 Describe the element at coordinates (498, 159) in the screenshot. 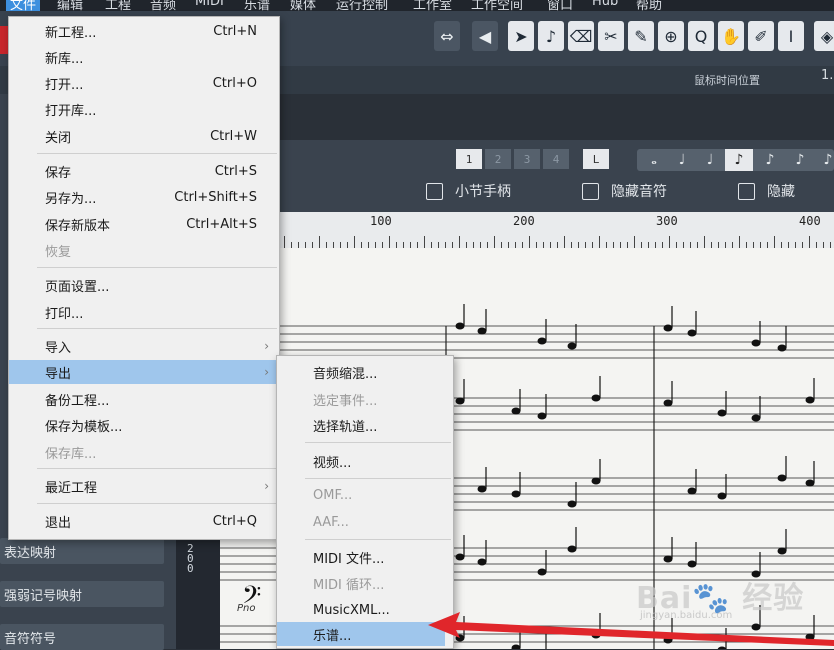

I see `voice-2: 2` at that location.